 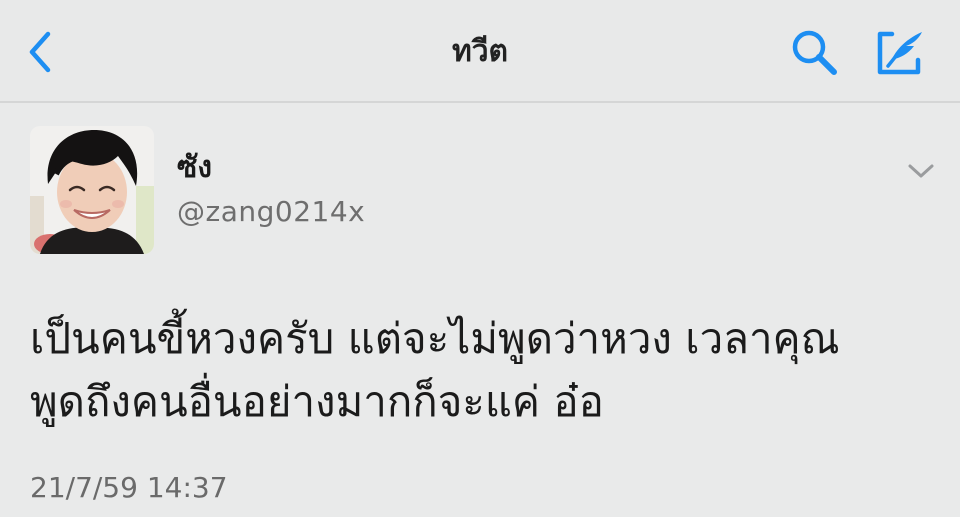 What do you see at coordinates (194, 167) in the screenshot?
I see `author-display-name: ซัง` at bounding box center [194, 167].